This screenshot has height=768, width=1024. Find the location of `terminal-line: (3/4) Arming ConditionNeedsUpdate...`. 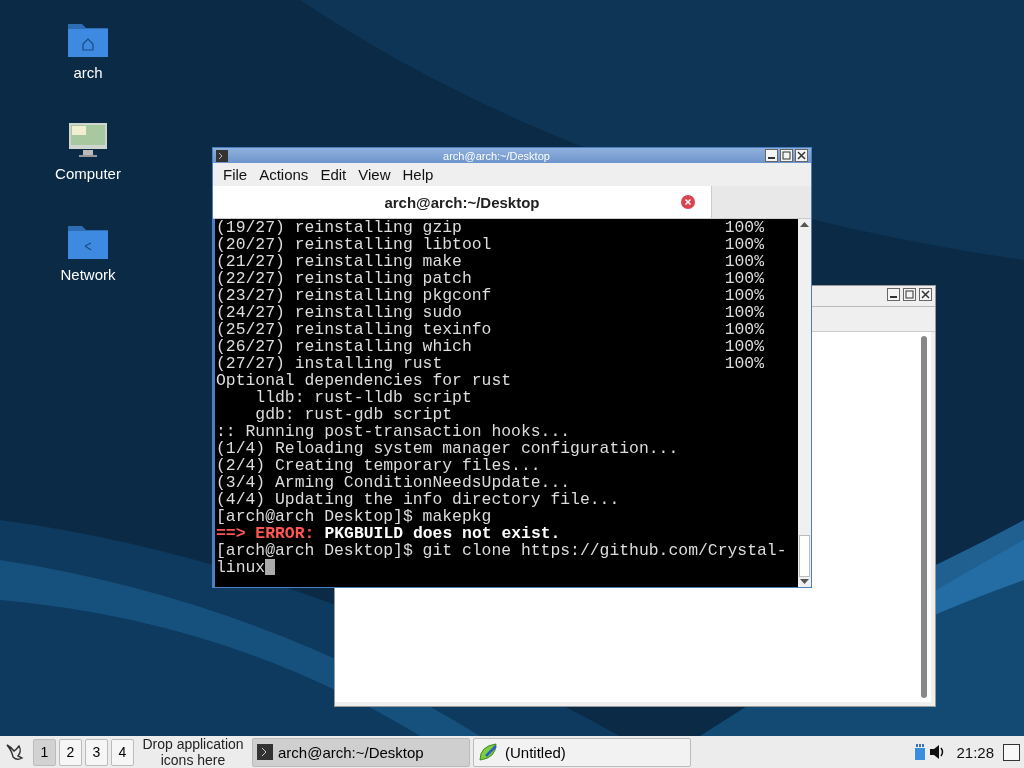

terminal-line: (3/4) Arming ConditionNeedsUpdate... is located at coordinates (393, 482).